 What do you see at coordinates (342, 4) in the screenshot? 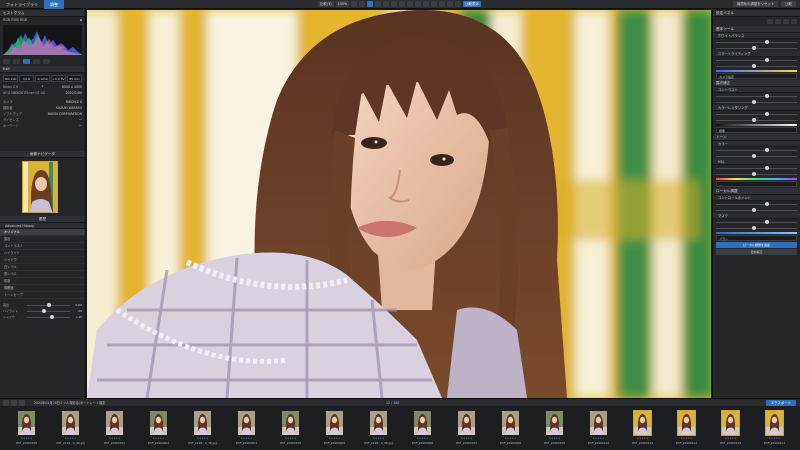
I see `view-tool-button: 100%` at bounding box center [342, 4].